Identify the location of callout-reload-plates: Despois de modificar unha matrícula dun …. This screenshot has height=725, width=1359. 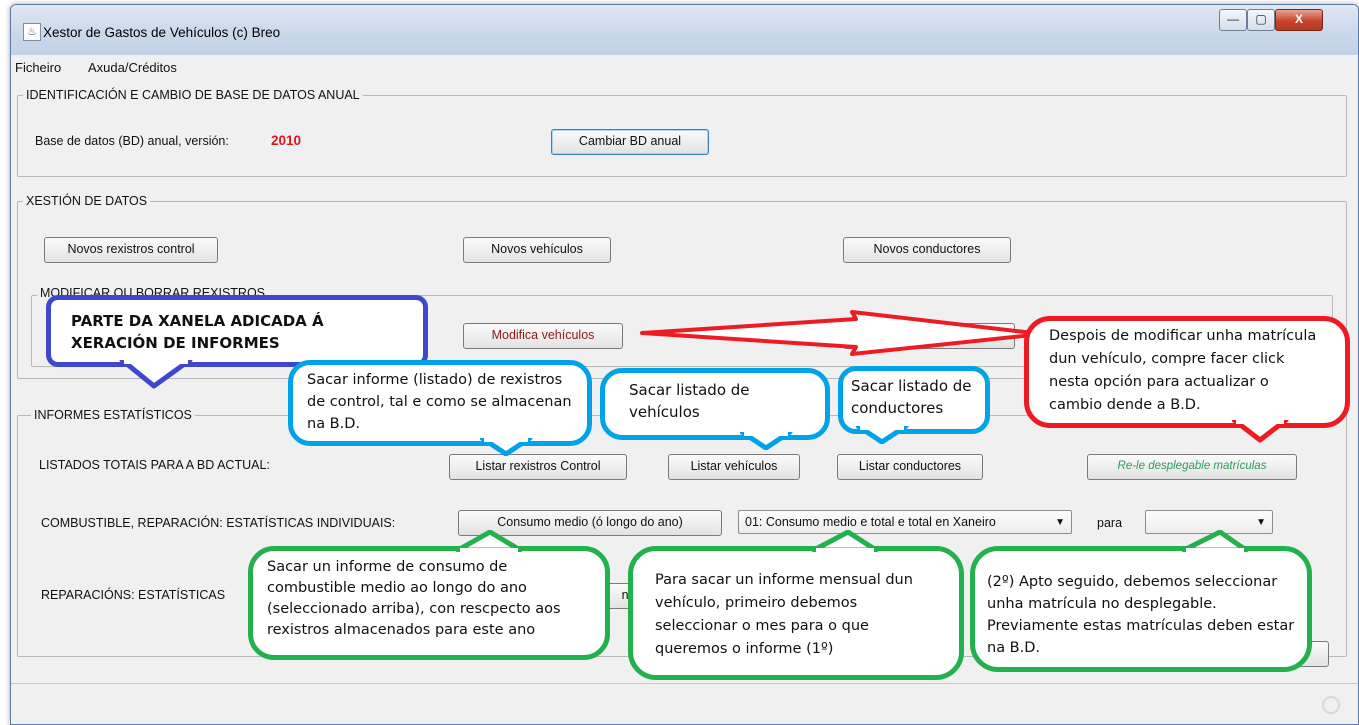
(1187, 372).